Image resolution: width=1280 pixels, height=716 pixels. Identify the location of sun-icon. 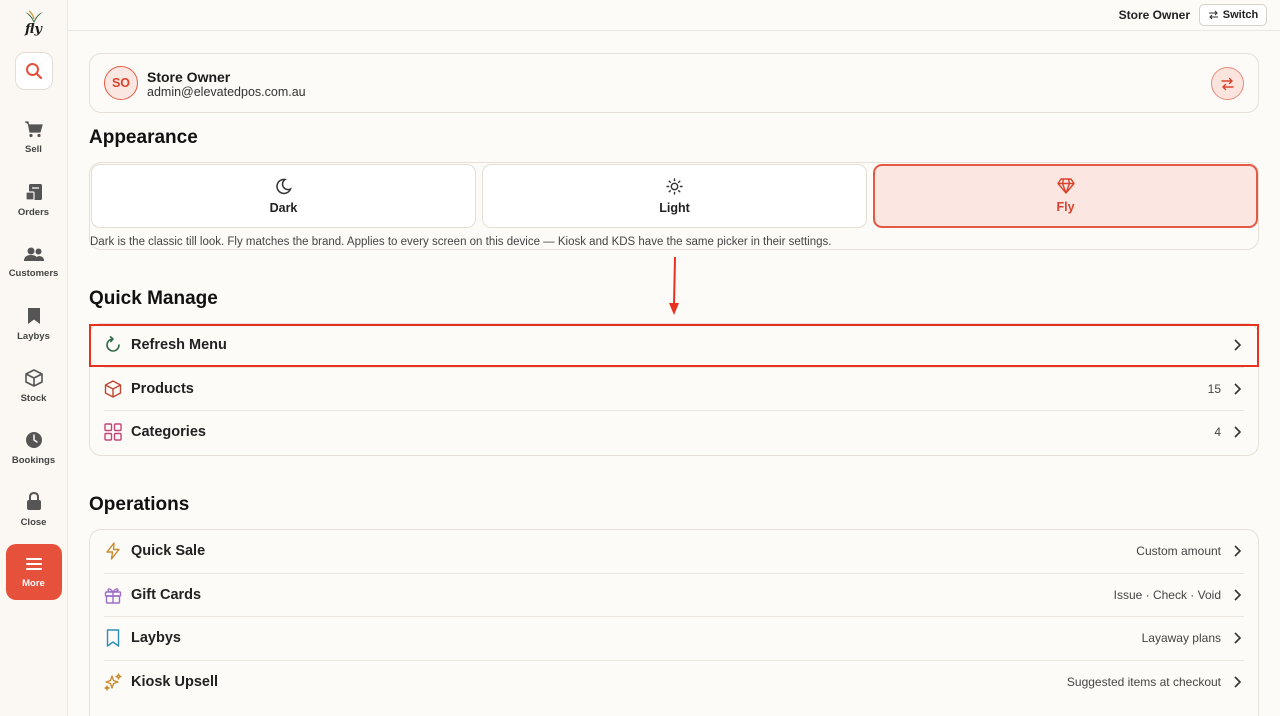
(674, 186).